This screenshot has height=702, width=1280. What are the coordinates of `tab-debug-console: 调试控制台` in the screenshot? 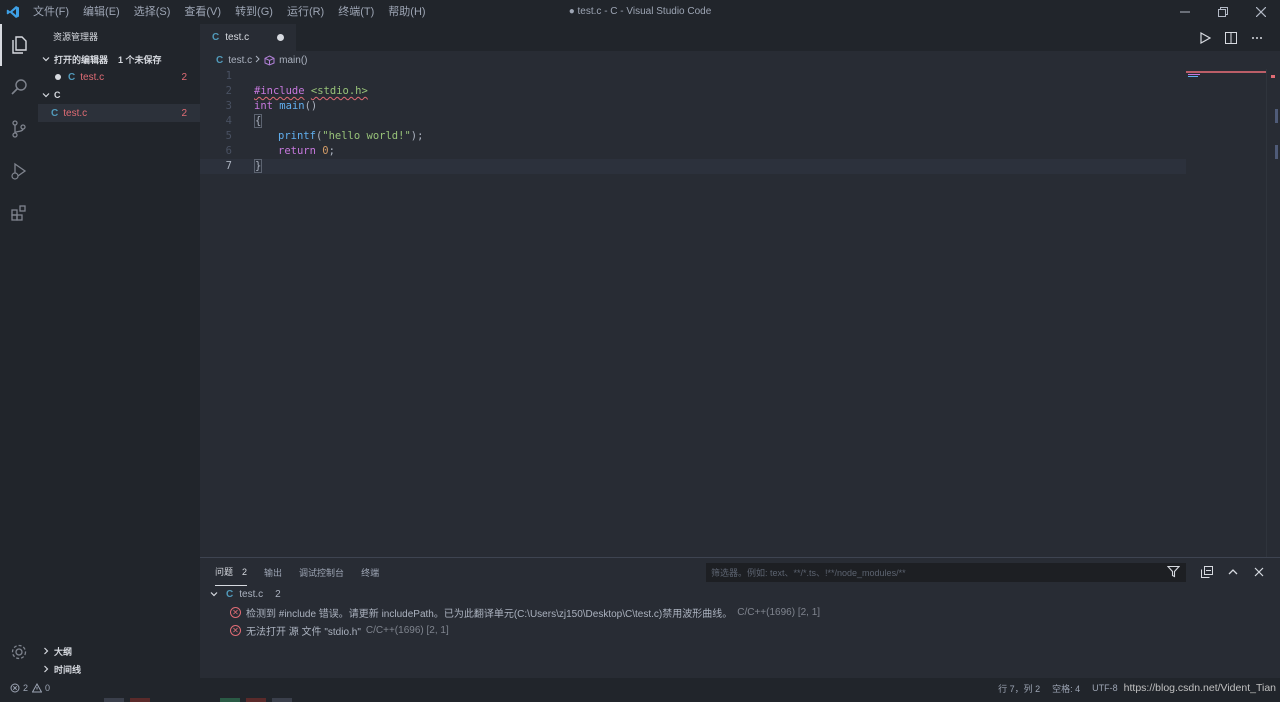 It's located at (321, 572).